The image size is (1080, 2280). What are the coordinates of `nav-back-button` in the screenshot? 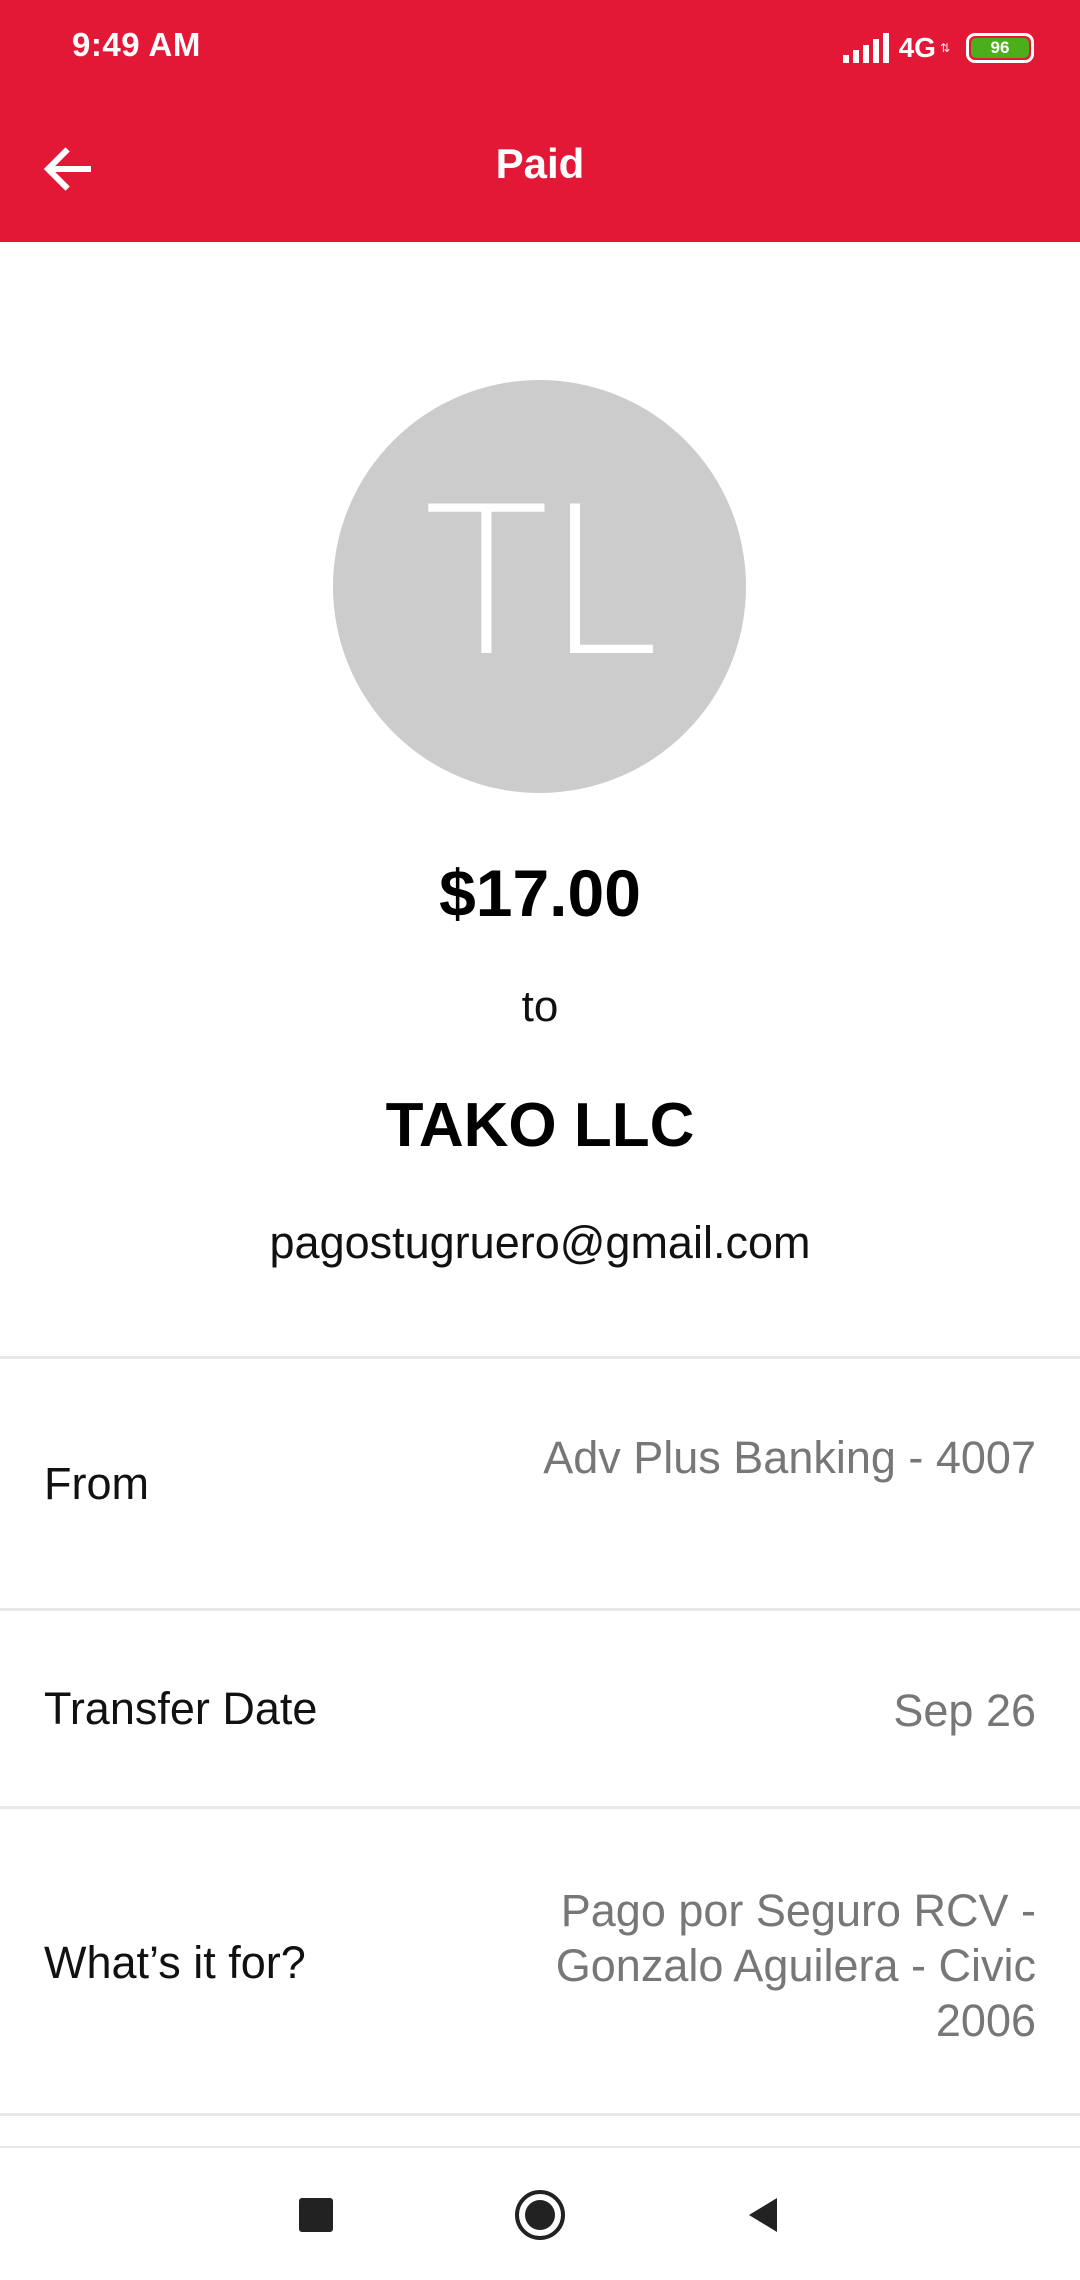 It's located at (763, 2215).